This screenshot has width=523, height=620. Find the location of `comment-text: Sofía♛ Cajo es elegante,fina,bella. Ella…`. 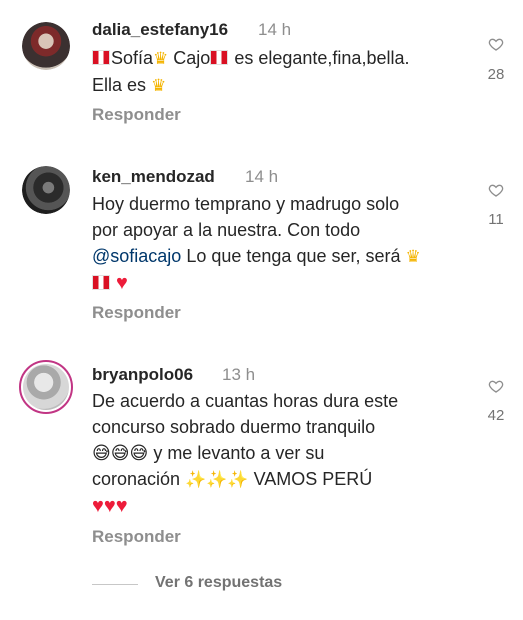

comment-text: Sofía♛ Cajo es elegante,fina,bella. Ella… is located at coordinates (282, 72).